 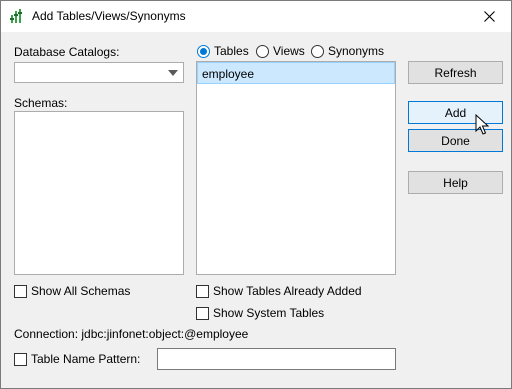 I want to click on show-tables-added-label: Show Tables Already Added, so click(x=287, y=291).